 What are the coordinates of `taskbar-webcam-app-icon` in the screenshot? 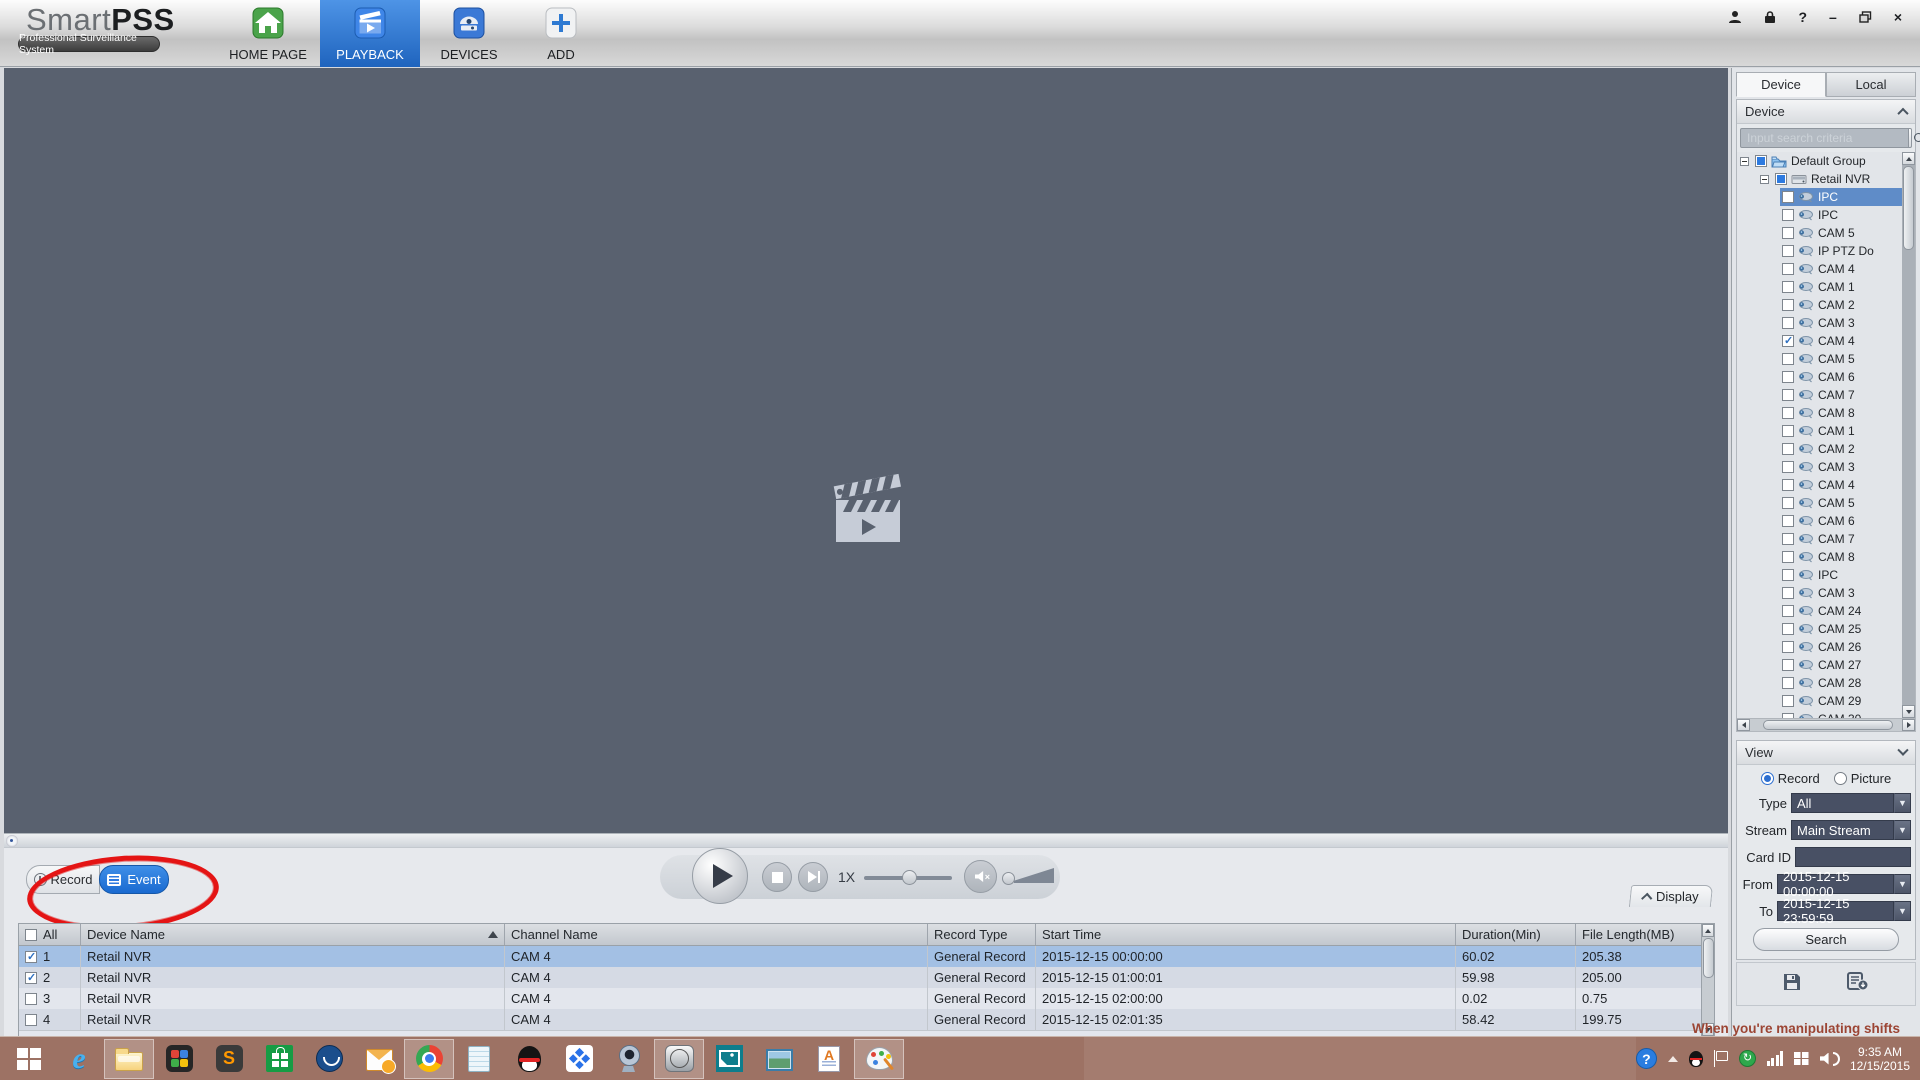 It's located at (629, 1059).